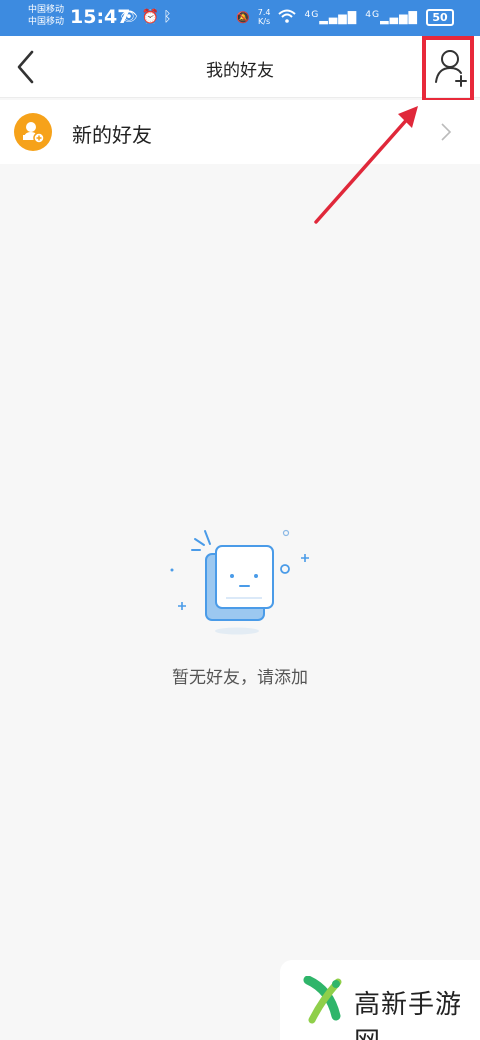 This screenshot has height=1040, width=480. I want to click on signal-1: 4G▂▄▆█, so click(331, 17).